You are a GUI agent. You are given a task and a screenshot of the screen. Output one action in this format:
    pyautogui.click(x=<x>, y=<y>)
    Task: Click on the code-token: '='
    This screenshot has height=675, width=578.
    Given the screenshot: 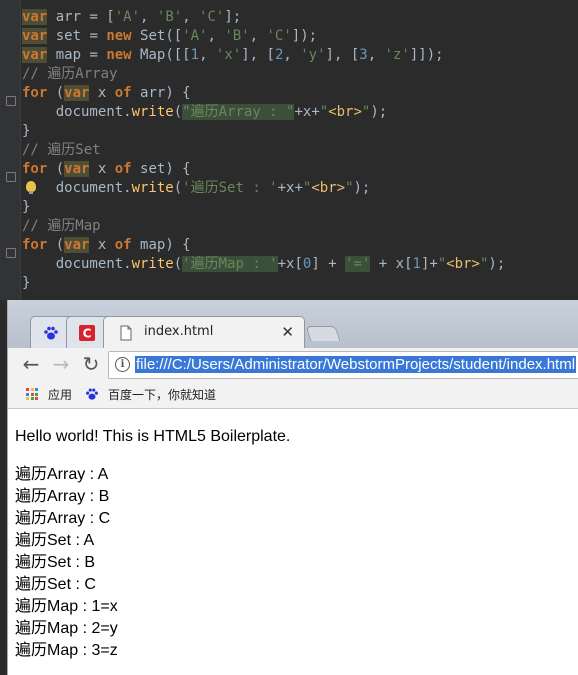 What is the action you would take?
    pyautogui.click(x=358, y=264)
    